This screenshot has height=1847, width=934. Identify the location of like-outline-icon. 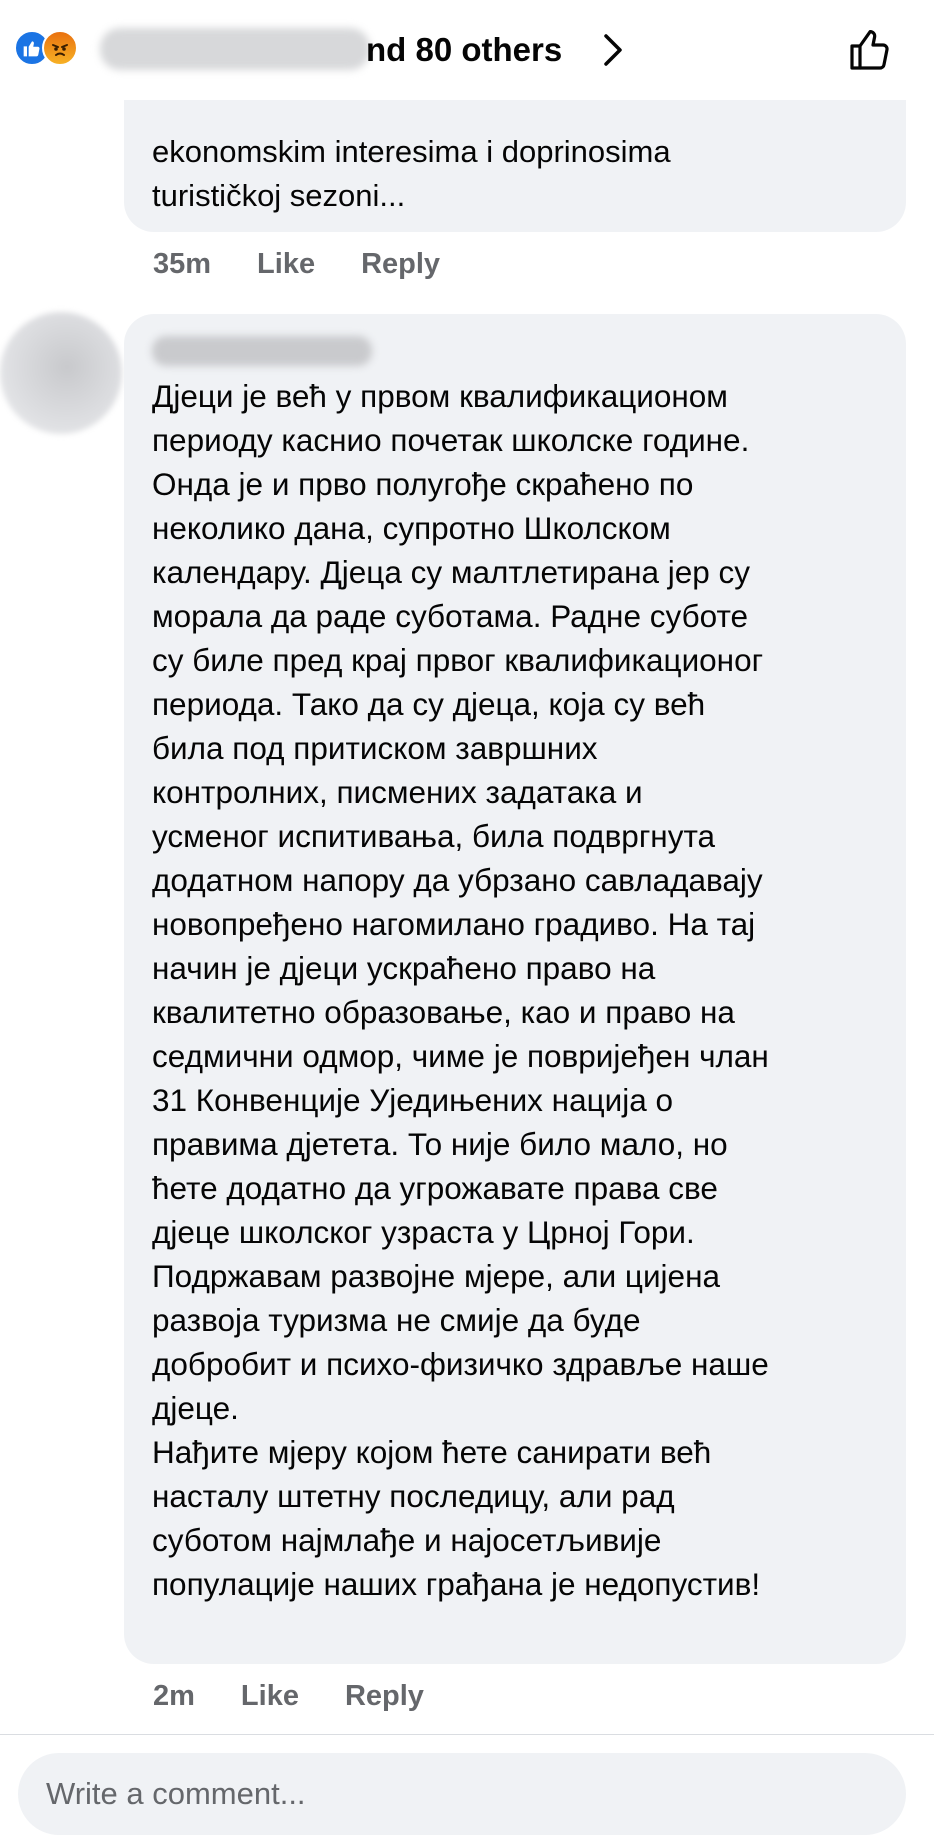
(871, 49).